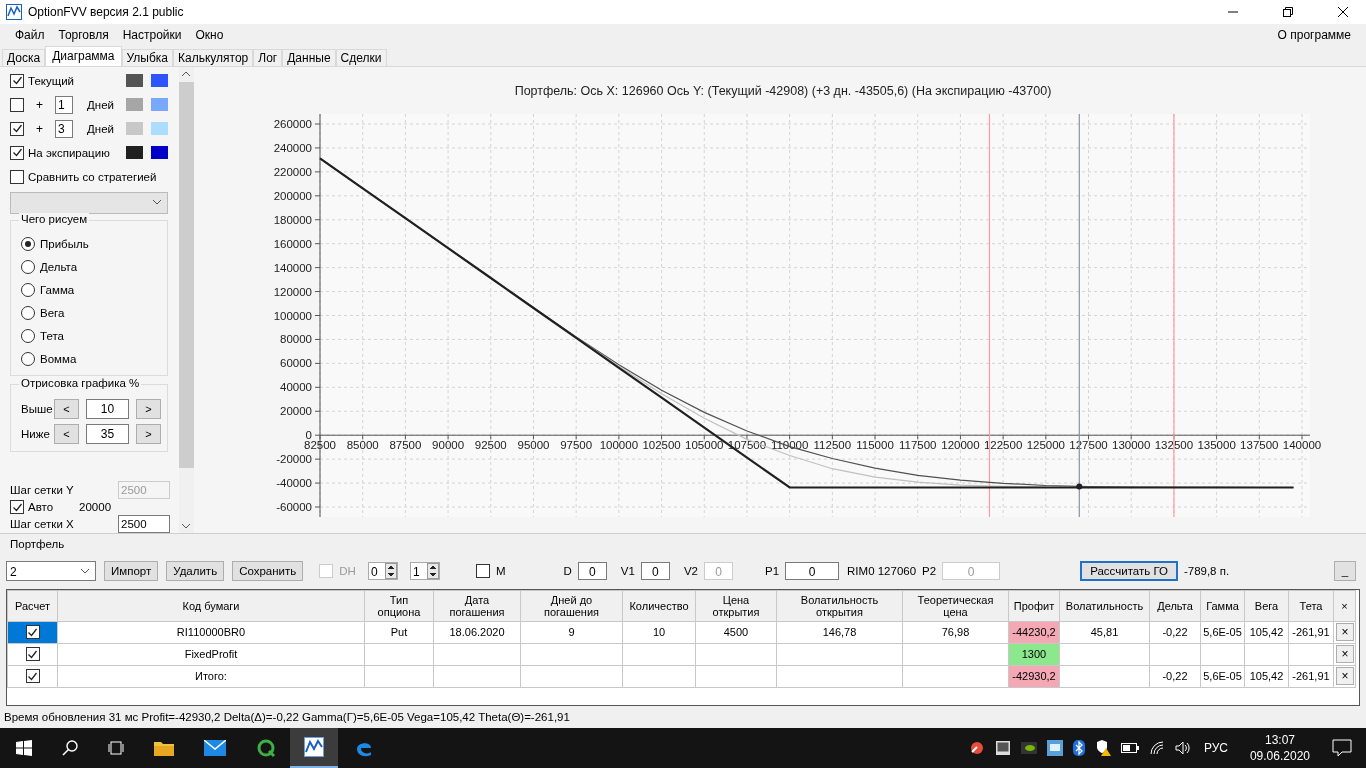 The image size is (1366, 768). I want to click on menu-item: Файл, so click(30, 34).